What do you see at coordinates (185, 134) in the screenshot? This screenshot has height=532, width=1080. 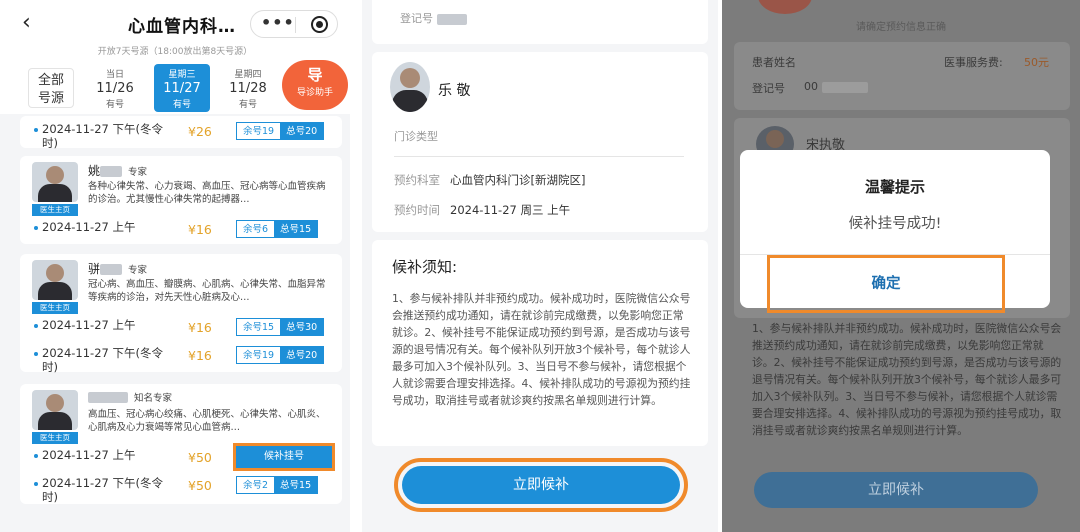 I see `schedule-slot: 2024-11-27 下午(冬令时) ¥26 余号19 总号20` at bounding box center [185, 134].